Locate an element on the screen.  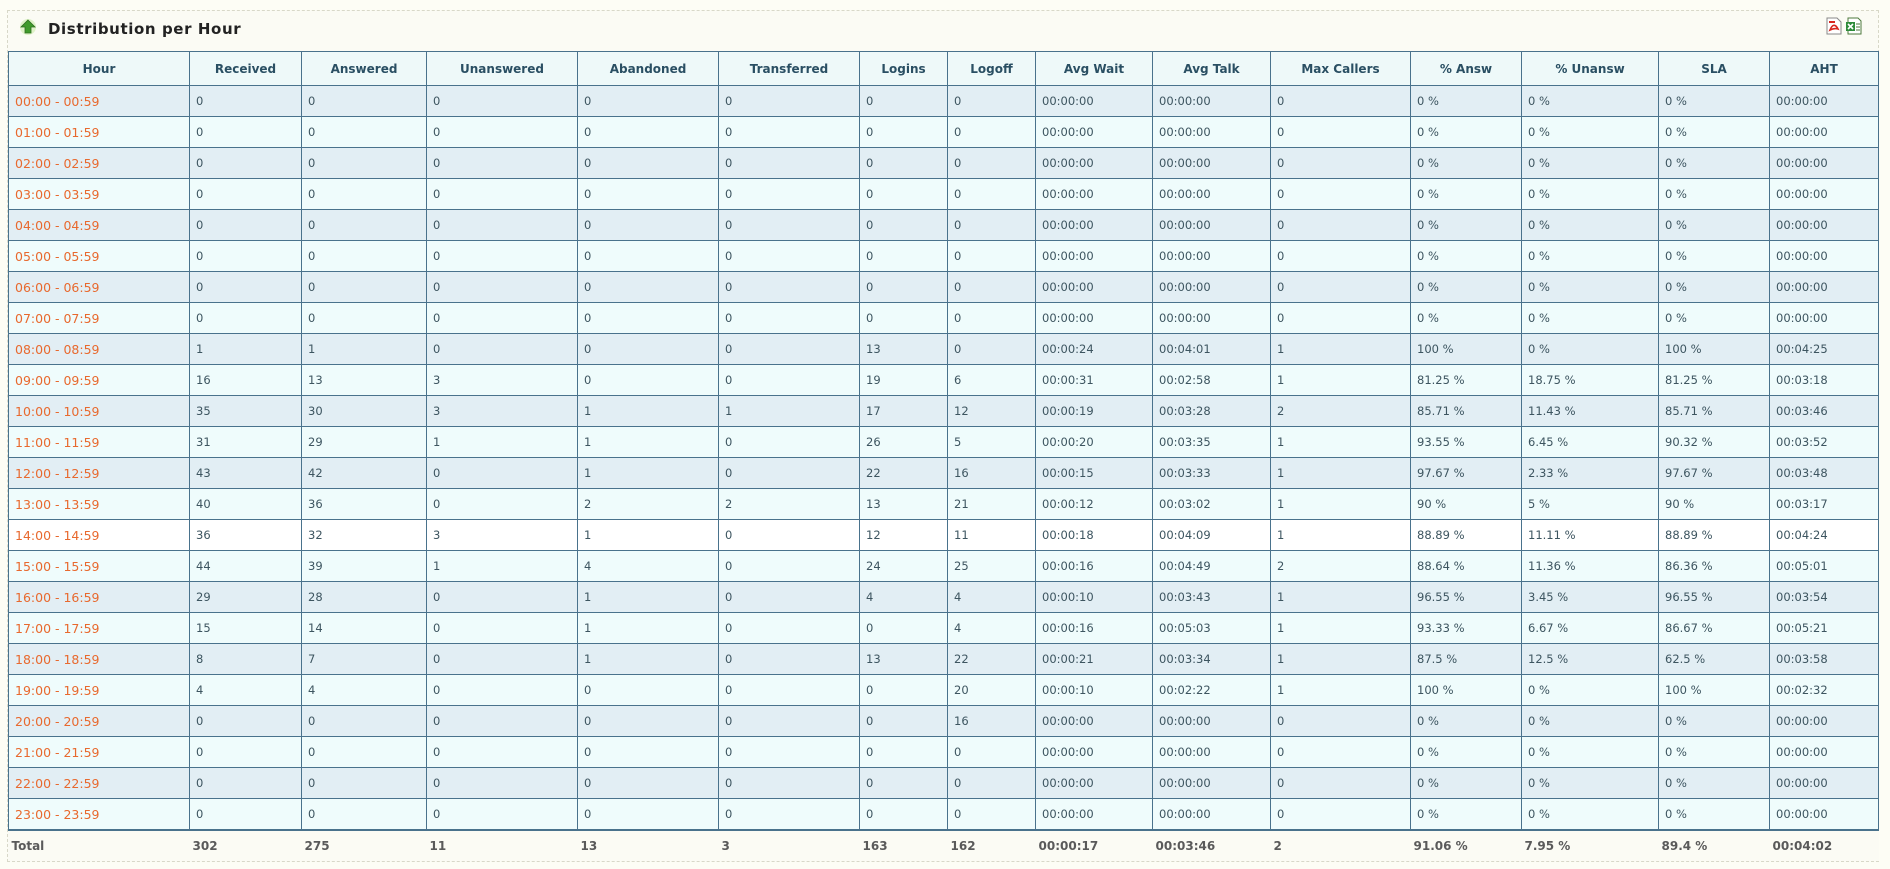
hour-link: 03:00 - 03:59 is located at coordinates (99, 194).